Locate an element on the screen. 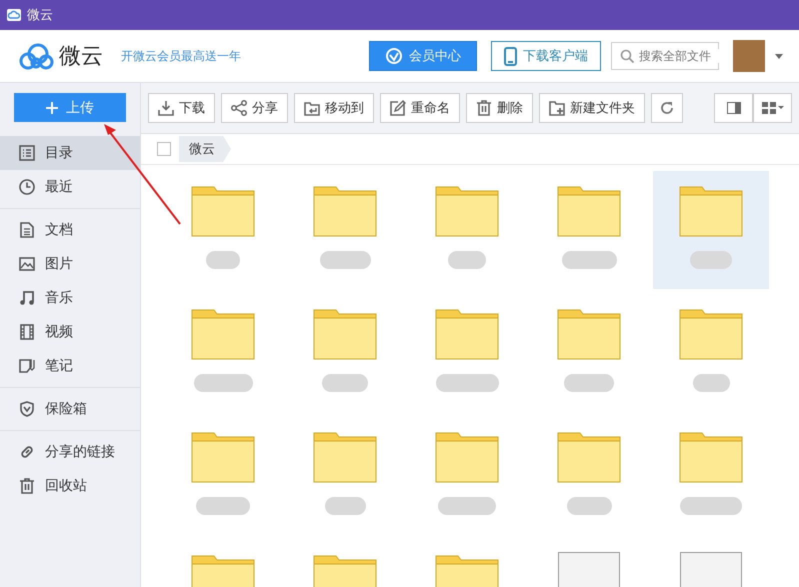 This screenshot has height=587, width=799. document-icon is located at coordinates (27, 230).